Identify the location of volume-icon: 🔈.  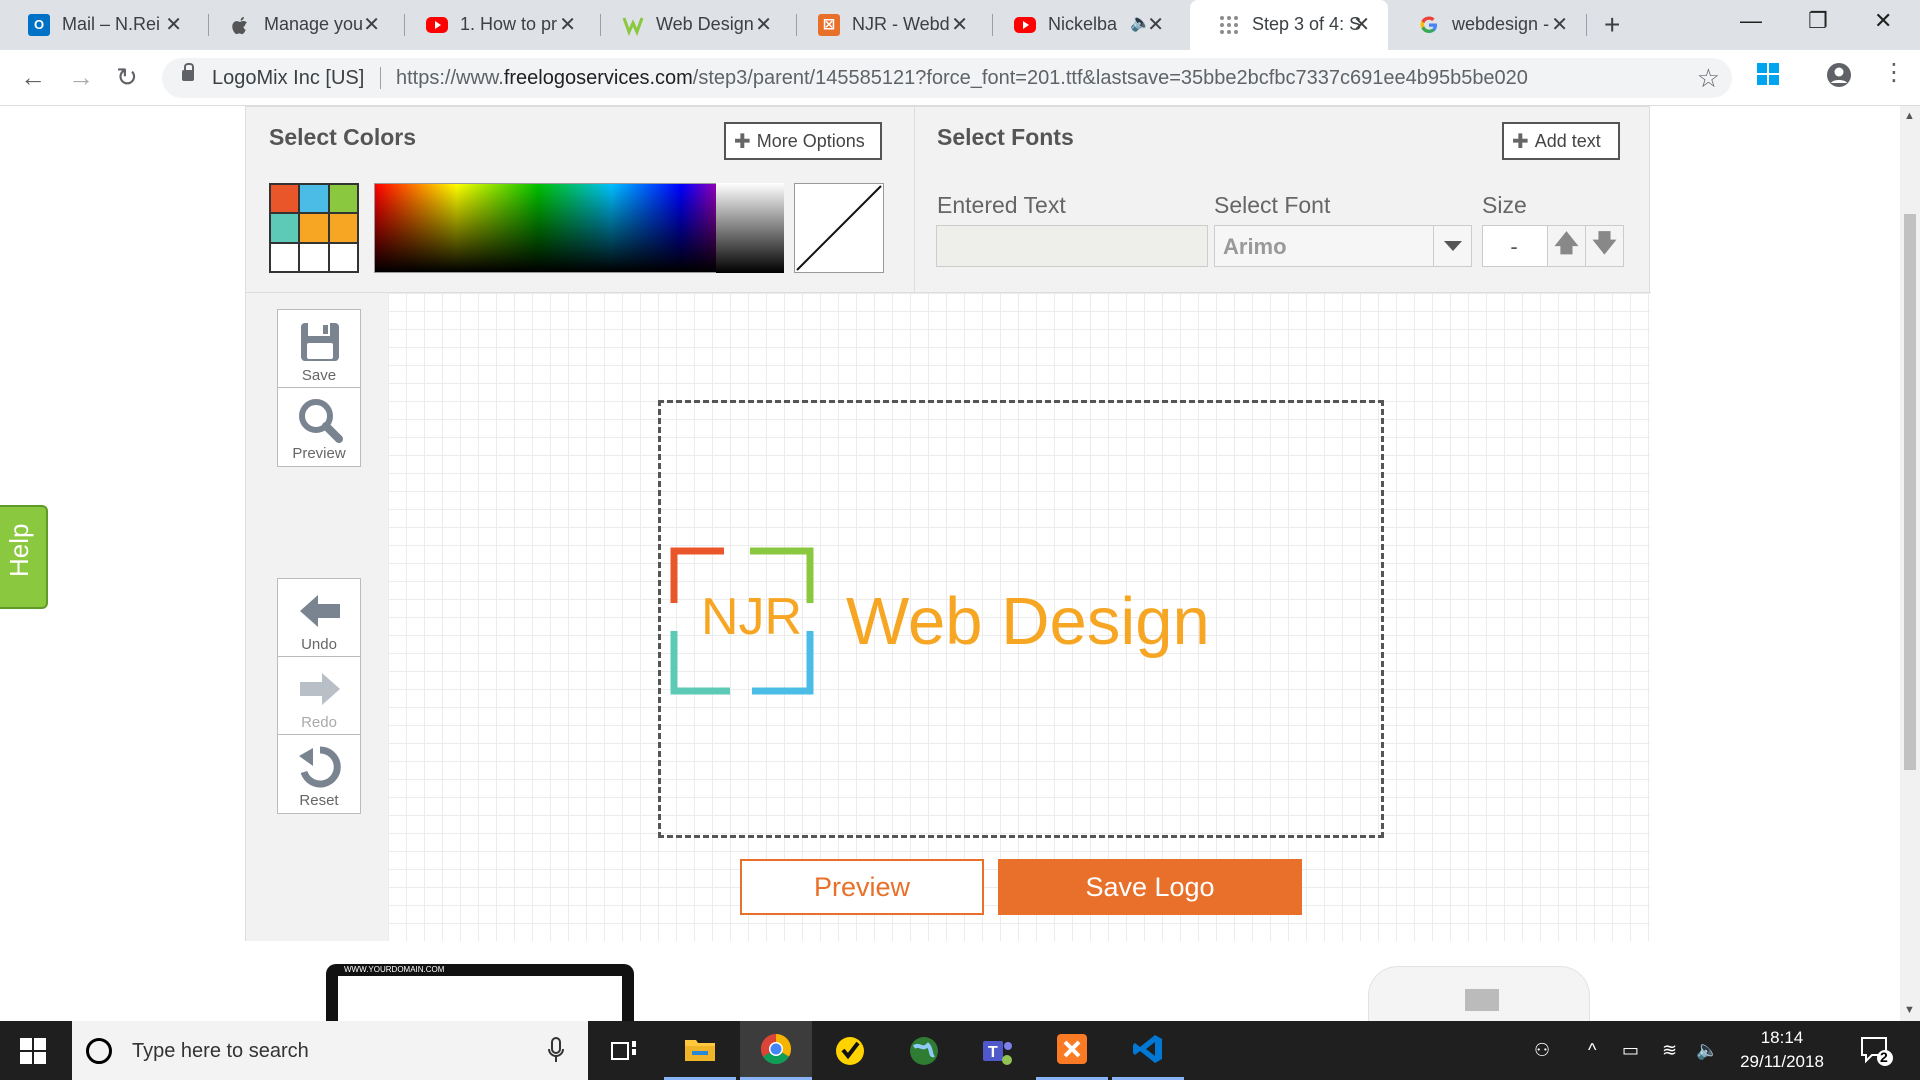
(1707, 1050).